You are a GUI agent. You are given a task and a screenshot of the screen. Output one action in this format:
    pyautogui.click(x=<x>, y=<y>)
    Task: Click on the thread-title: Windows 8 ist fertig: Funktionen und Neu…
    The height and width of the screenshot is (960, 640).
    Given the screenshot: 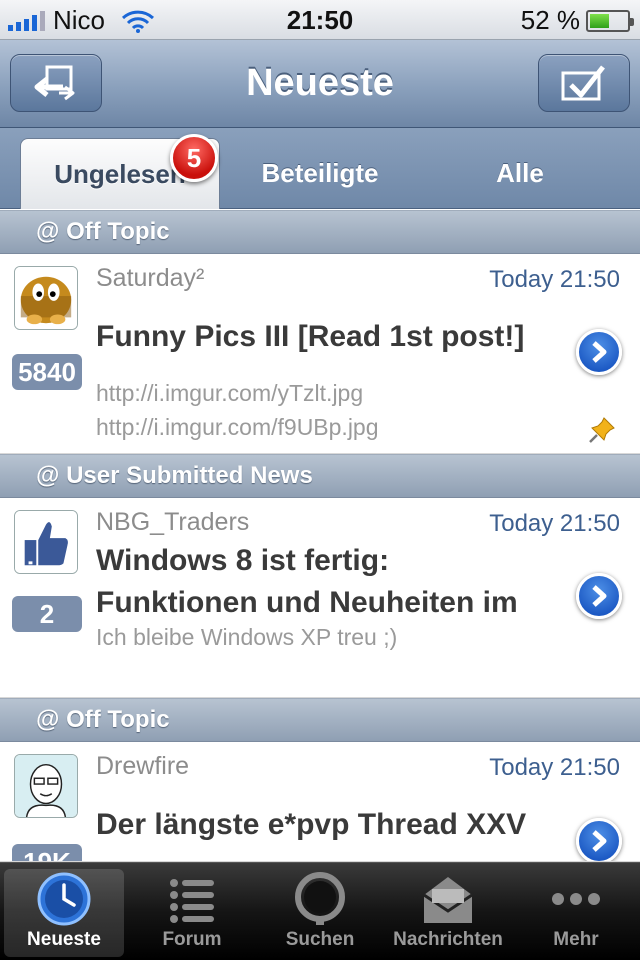 What is the action you would take?
    pyautogui.click(x=326, y=582)
    